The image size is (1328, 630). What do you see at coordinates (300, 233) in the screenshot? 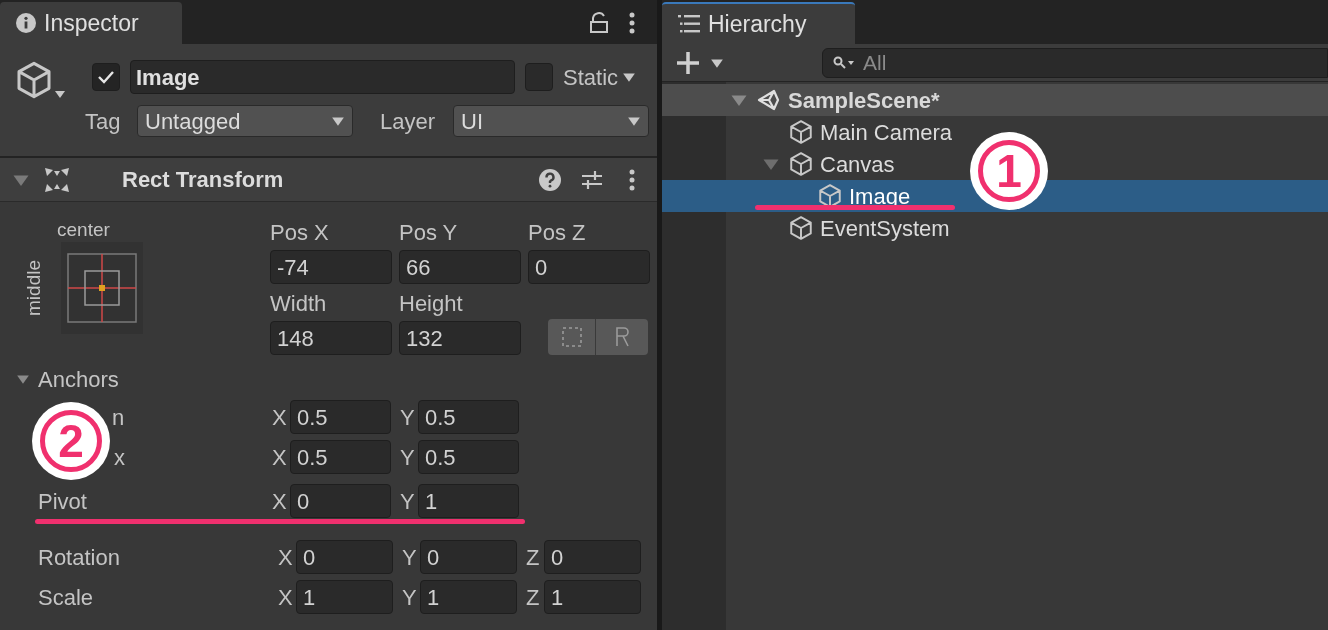
I see `field-label: Pos X` at bounding box center [300, 233].